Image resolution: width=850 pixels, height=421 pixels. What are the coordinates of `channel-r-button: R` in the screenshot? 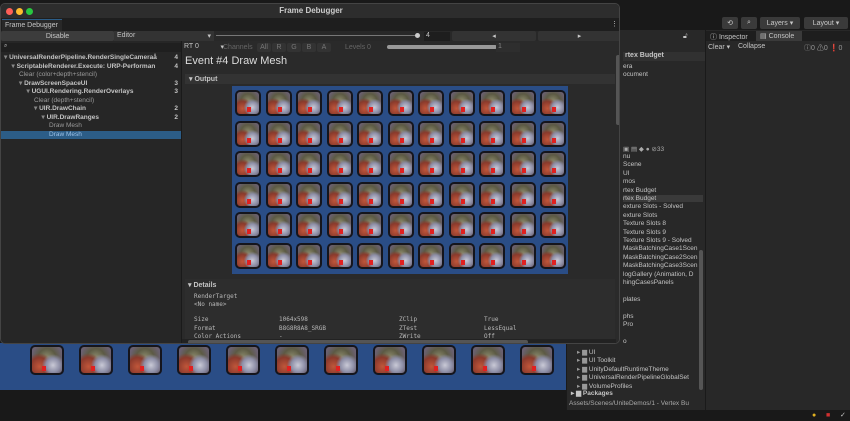 It's located at (279, 47).